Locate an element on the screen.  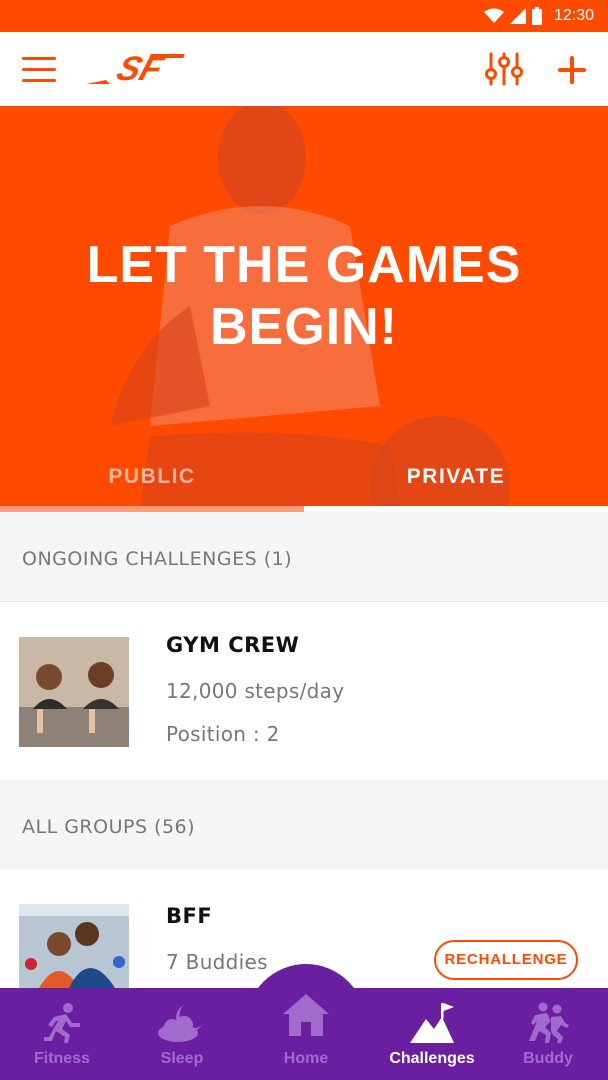
nav-home: Home is located at coordinates (306, 1034).